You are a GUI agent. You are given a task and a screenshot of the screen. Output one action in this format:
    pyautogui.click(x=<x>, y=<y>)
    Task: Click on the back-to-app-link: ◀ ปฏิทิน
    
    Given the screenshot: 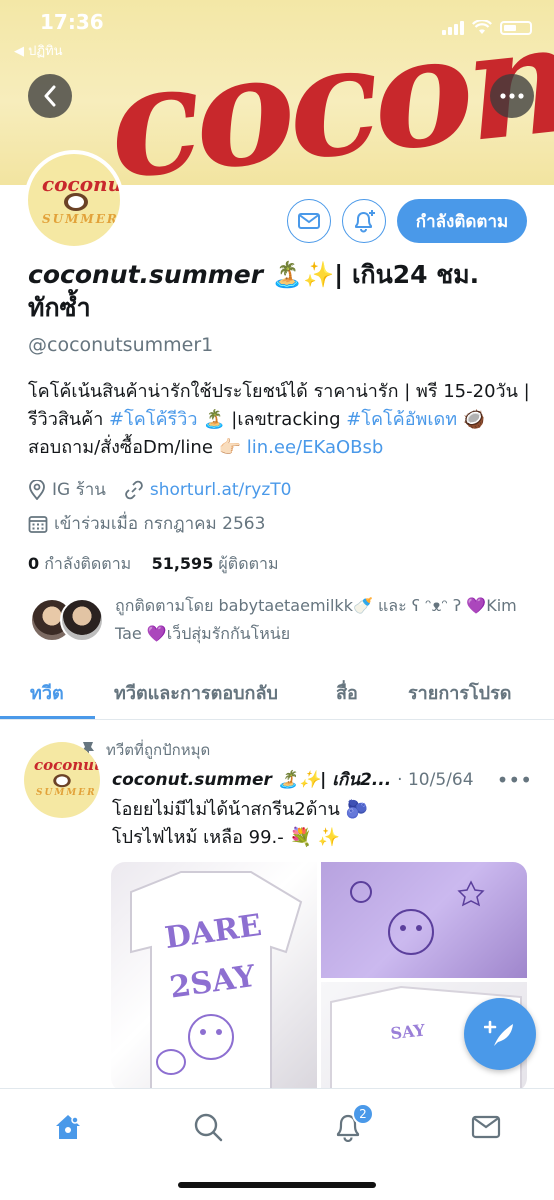 What is the action you would take?
    pyautogui.click(x=38, y=50)
    